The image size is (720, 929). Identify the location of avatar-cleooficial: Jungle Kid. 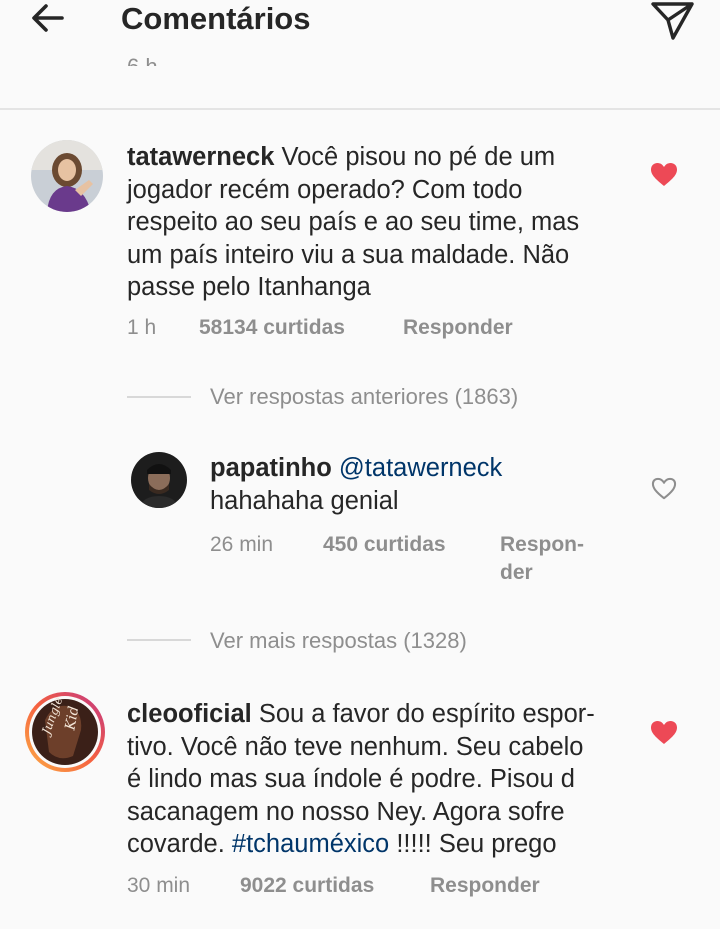
(65, 732).